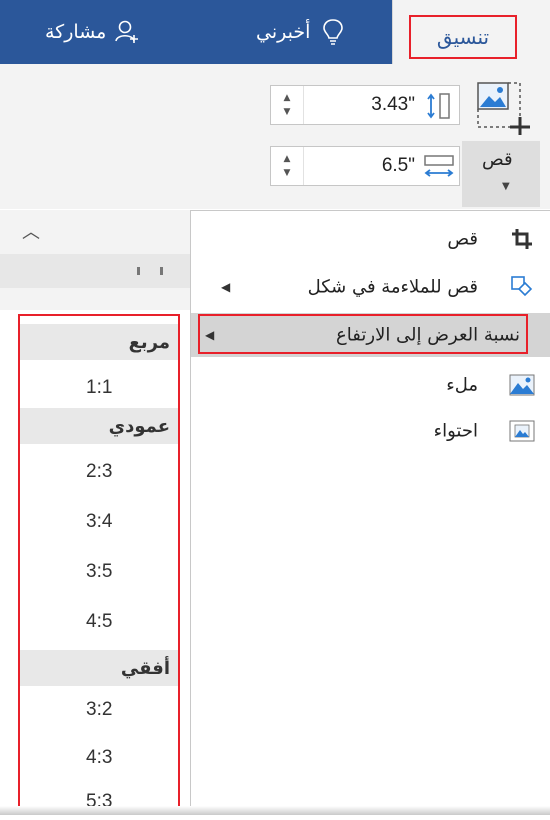 This screenshot has height=820, width=550. I want to click on height-spinner: ▲ ▼ 3.43", so click(365, 105).